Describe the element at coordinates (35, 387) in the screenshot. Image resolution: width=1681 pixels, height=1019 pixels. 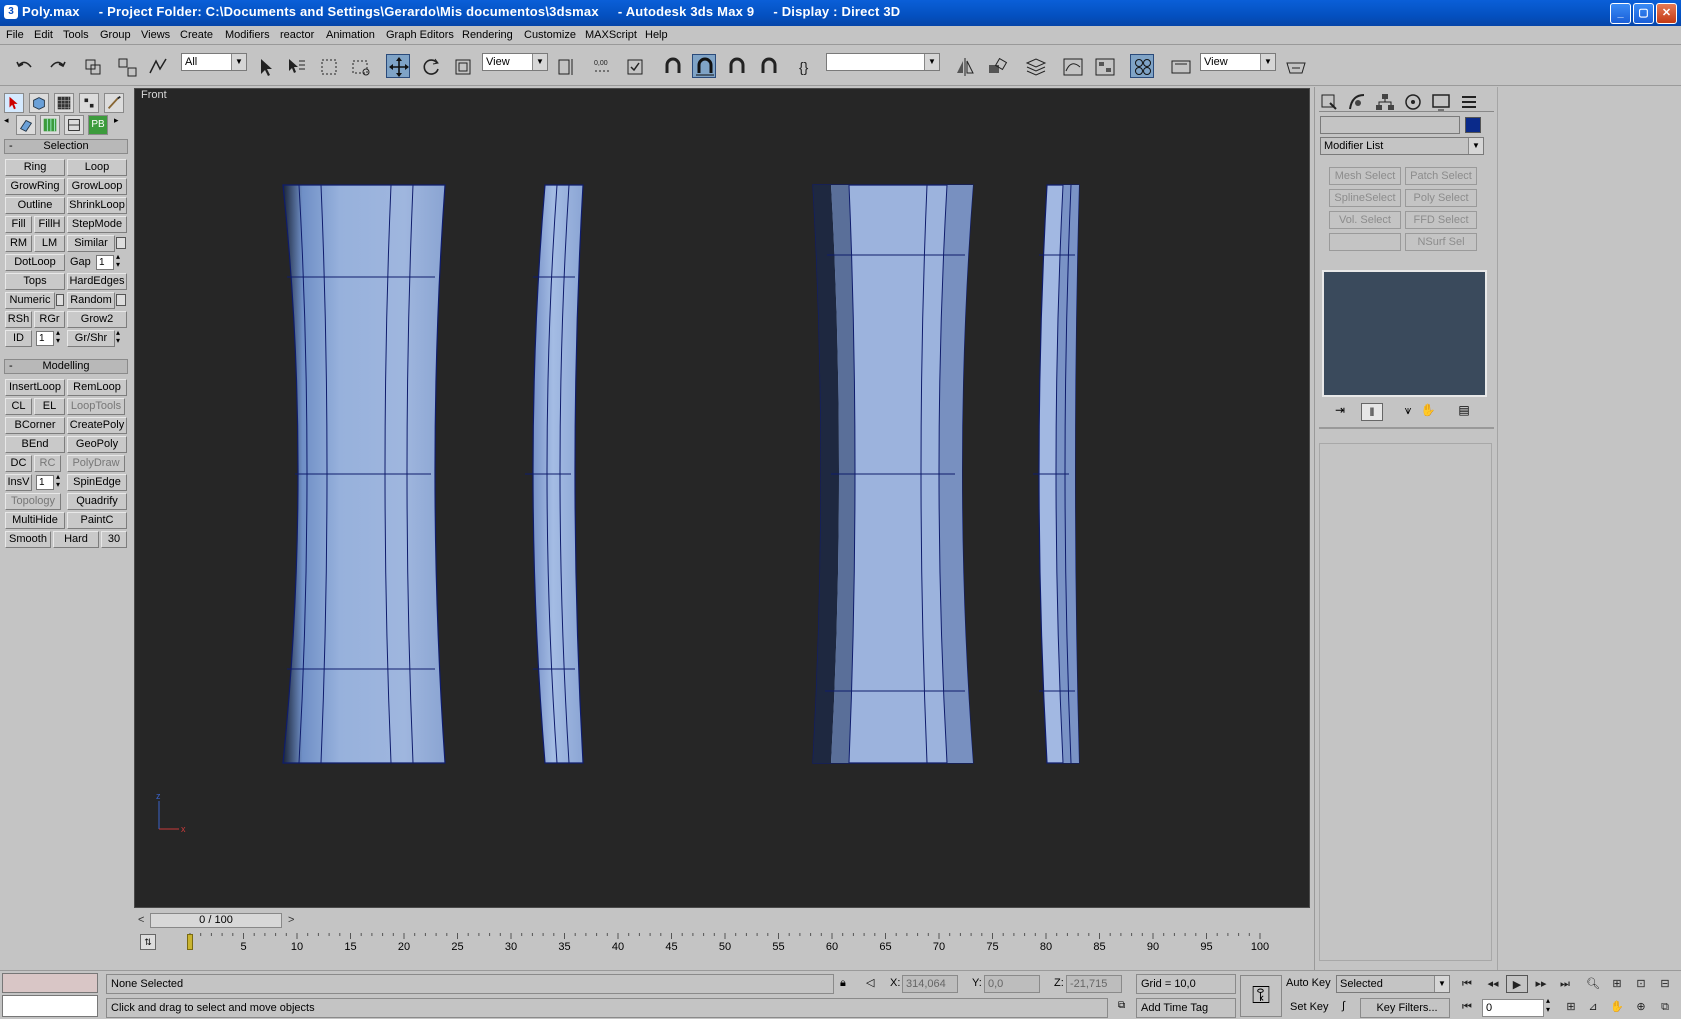
I see `insertloop-button: InsertLoop` at that location.